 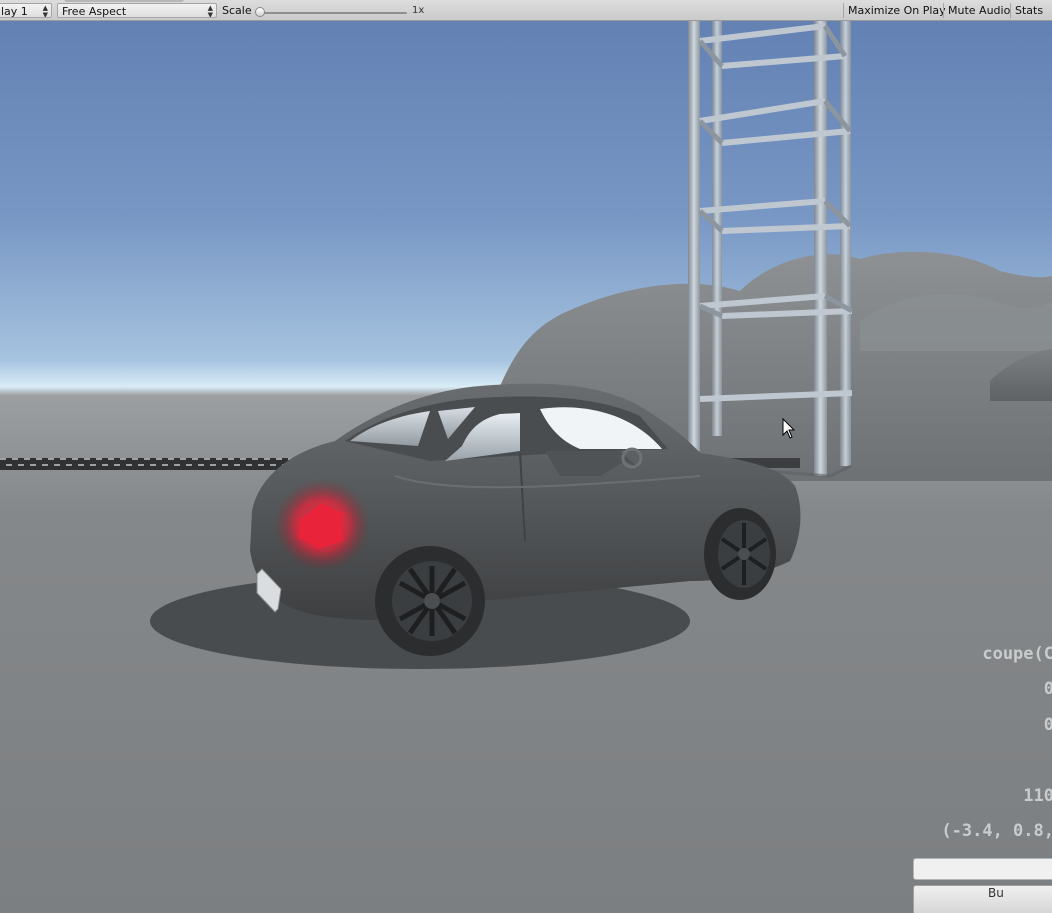 What do you see at coordinates (1037, 796) in the screenshot?
I see `debug-line-4: 110` at bounding box center [1037, 796].